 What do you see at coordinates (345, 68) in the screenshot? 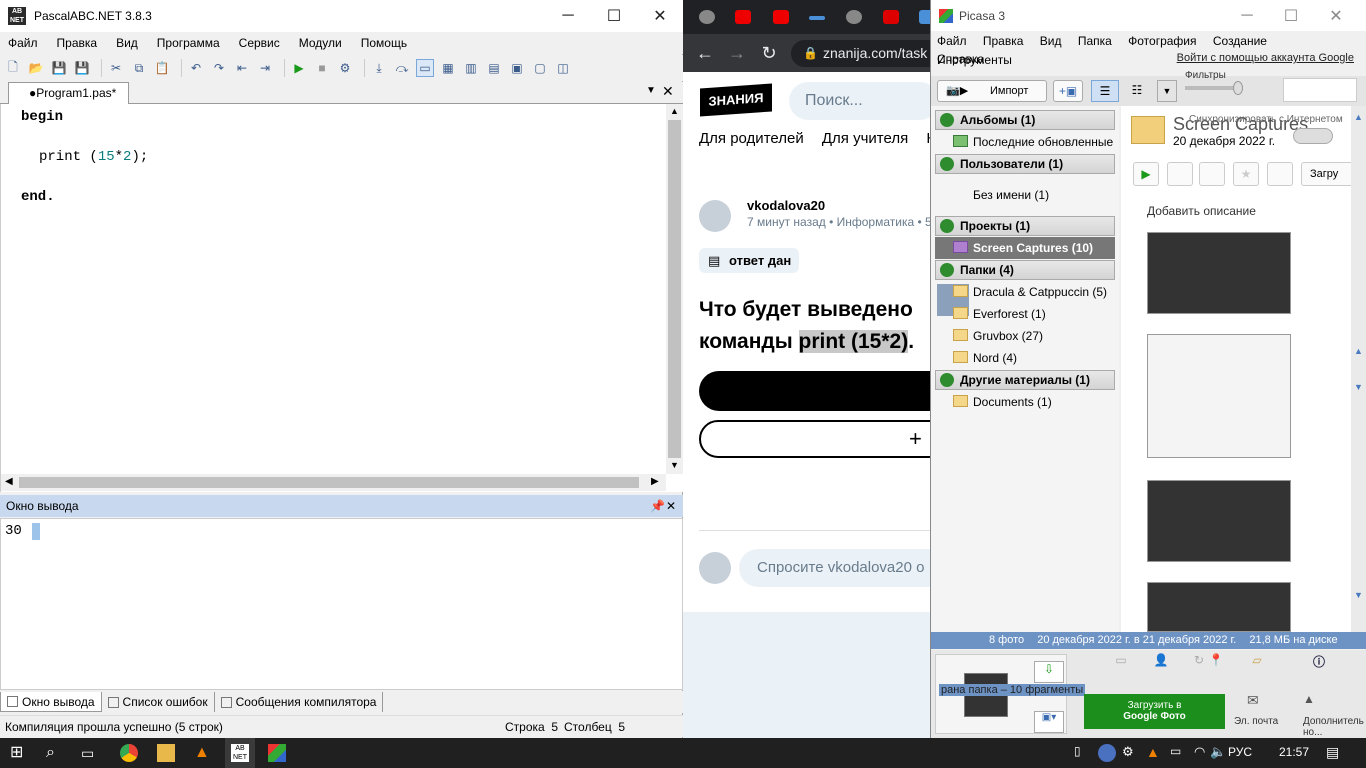
I see `debug-icon: ⚙` at bounding box center [345, 68].